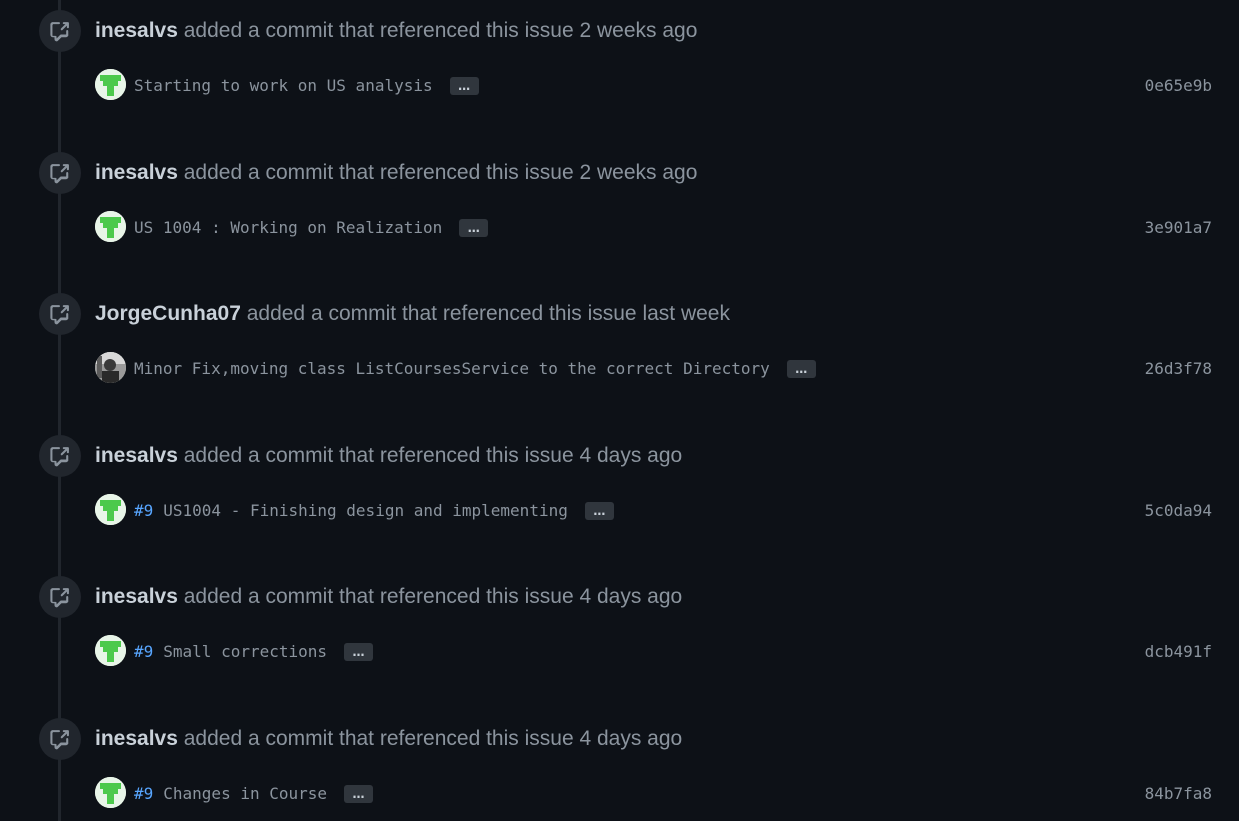  What do you see at coordinates (1178, 794) in the screenshot?
I see `commit-sha-link: 84b7fa8` at bounding box center [1178, 794].